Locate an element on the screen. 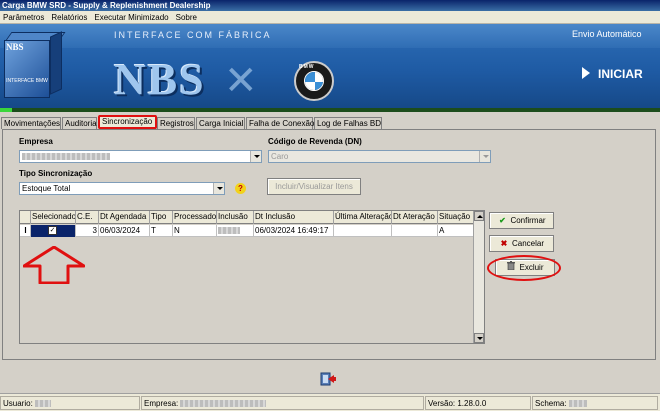 The width and height of the screenshot is (660, 411). cell-situacao: A is located at coordinates (456, 231).